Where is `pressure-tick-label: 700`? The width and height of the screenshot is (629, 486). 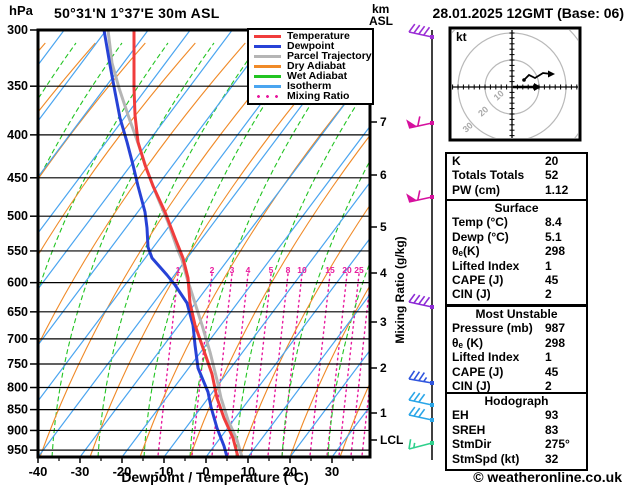
pressure-tick-label: 700 is located at coordinates (17, 339).